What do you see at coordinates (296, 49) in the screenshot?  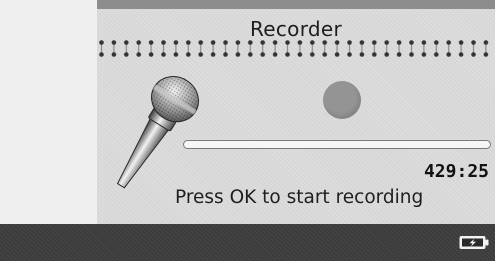 I see `spiral-binding` at bounding box center [296, 49].